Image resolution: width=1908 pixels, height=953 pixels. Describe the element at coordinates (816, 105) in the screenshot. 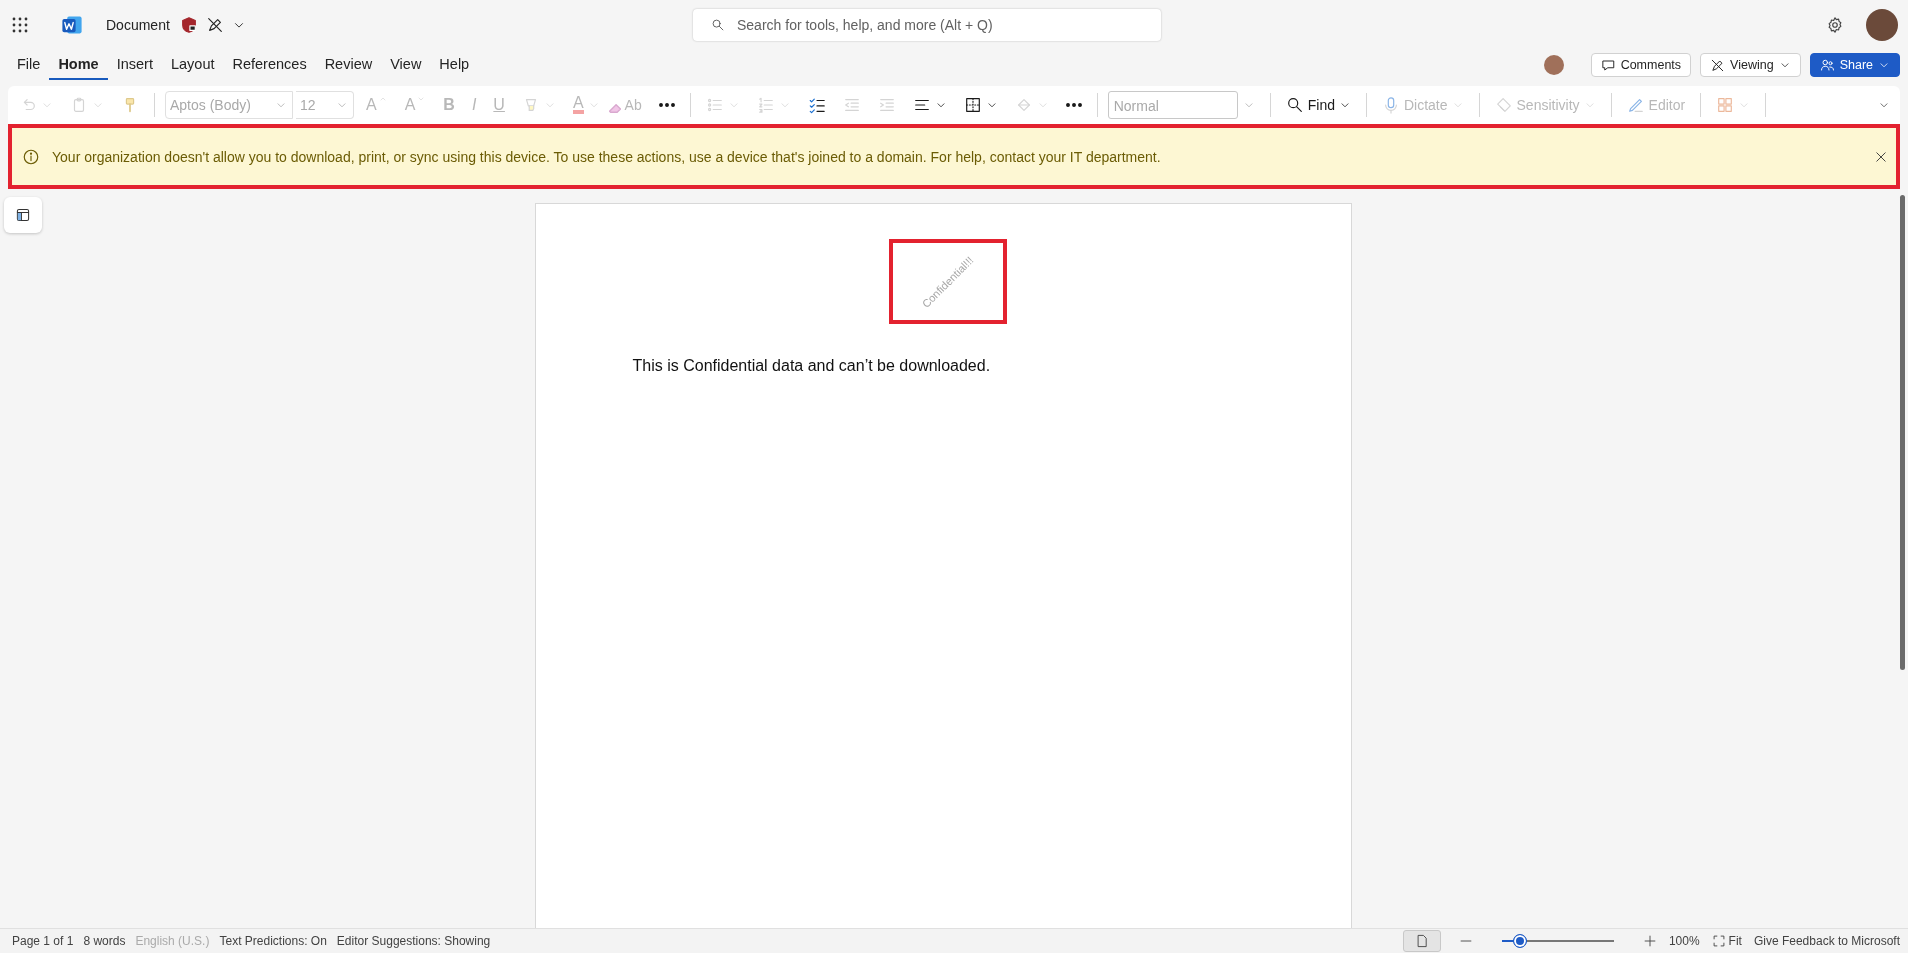

I see `checklist-icon` at that location.